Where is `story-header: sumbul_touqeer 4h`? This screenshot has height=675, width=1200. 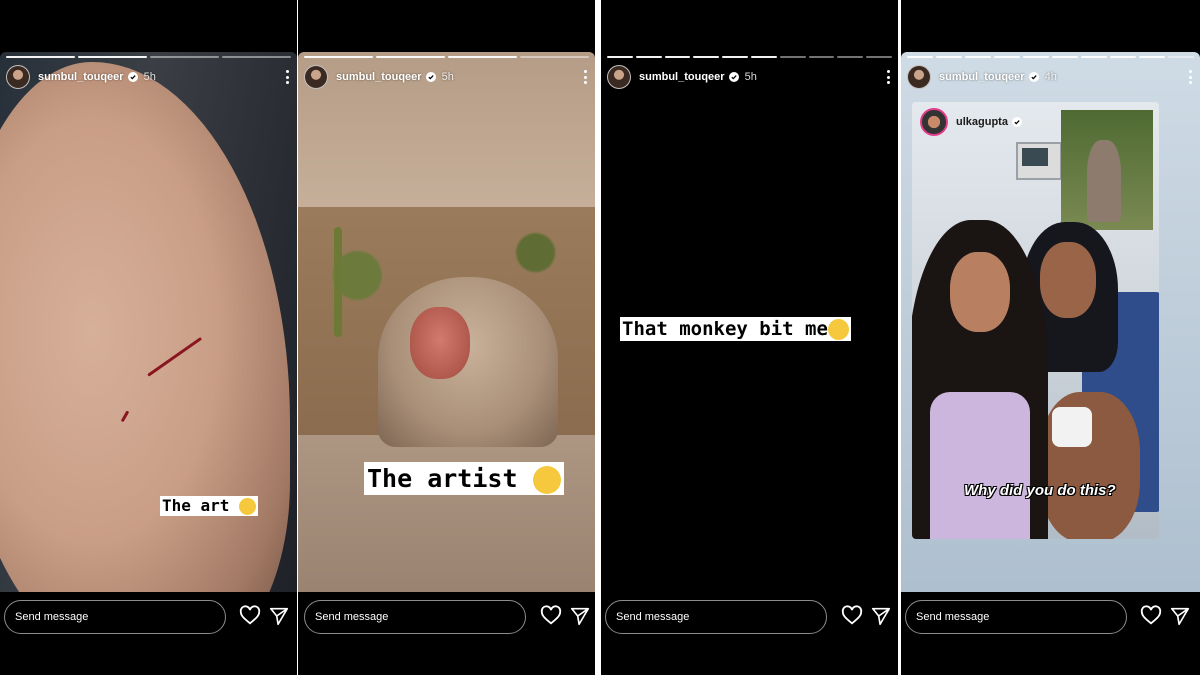 story-header: sumbul_touqeer 4h is located at coordinates (1049, 77).